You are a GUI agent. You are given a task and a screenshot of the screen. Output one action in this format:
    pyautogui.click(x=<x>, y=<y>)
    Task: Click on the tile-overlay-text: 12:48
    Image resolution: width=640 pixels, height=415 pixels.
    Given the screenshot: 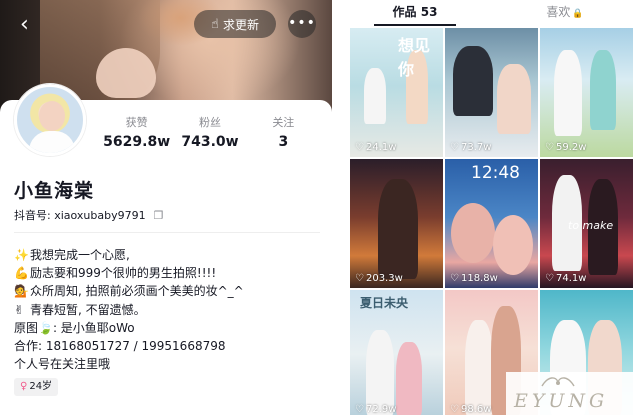 What is the action you would take?
    pyautogui.click(x=495, y=173)
    